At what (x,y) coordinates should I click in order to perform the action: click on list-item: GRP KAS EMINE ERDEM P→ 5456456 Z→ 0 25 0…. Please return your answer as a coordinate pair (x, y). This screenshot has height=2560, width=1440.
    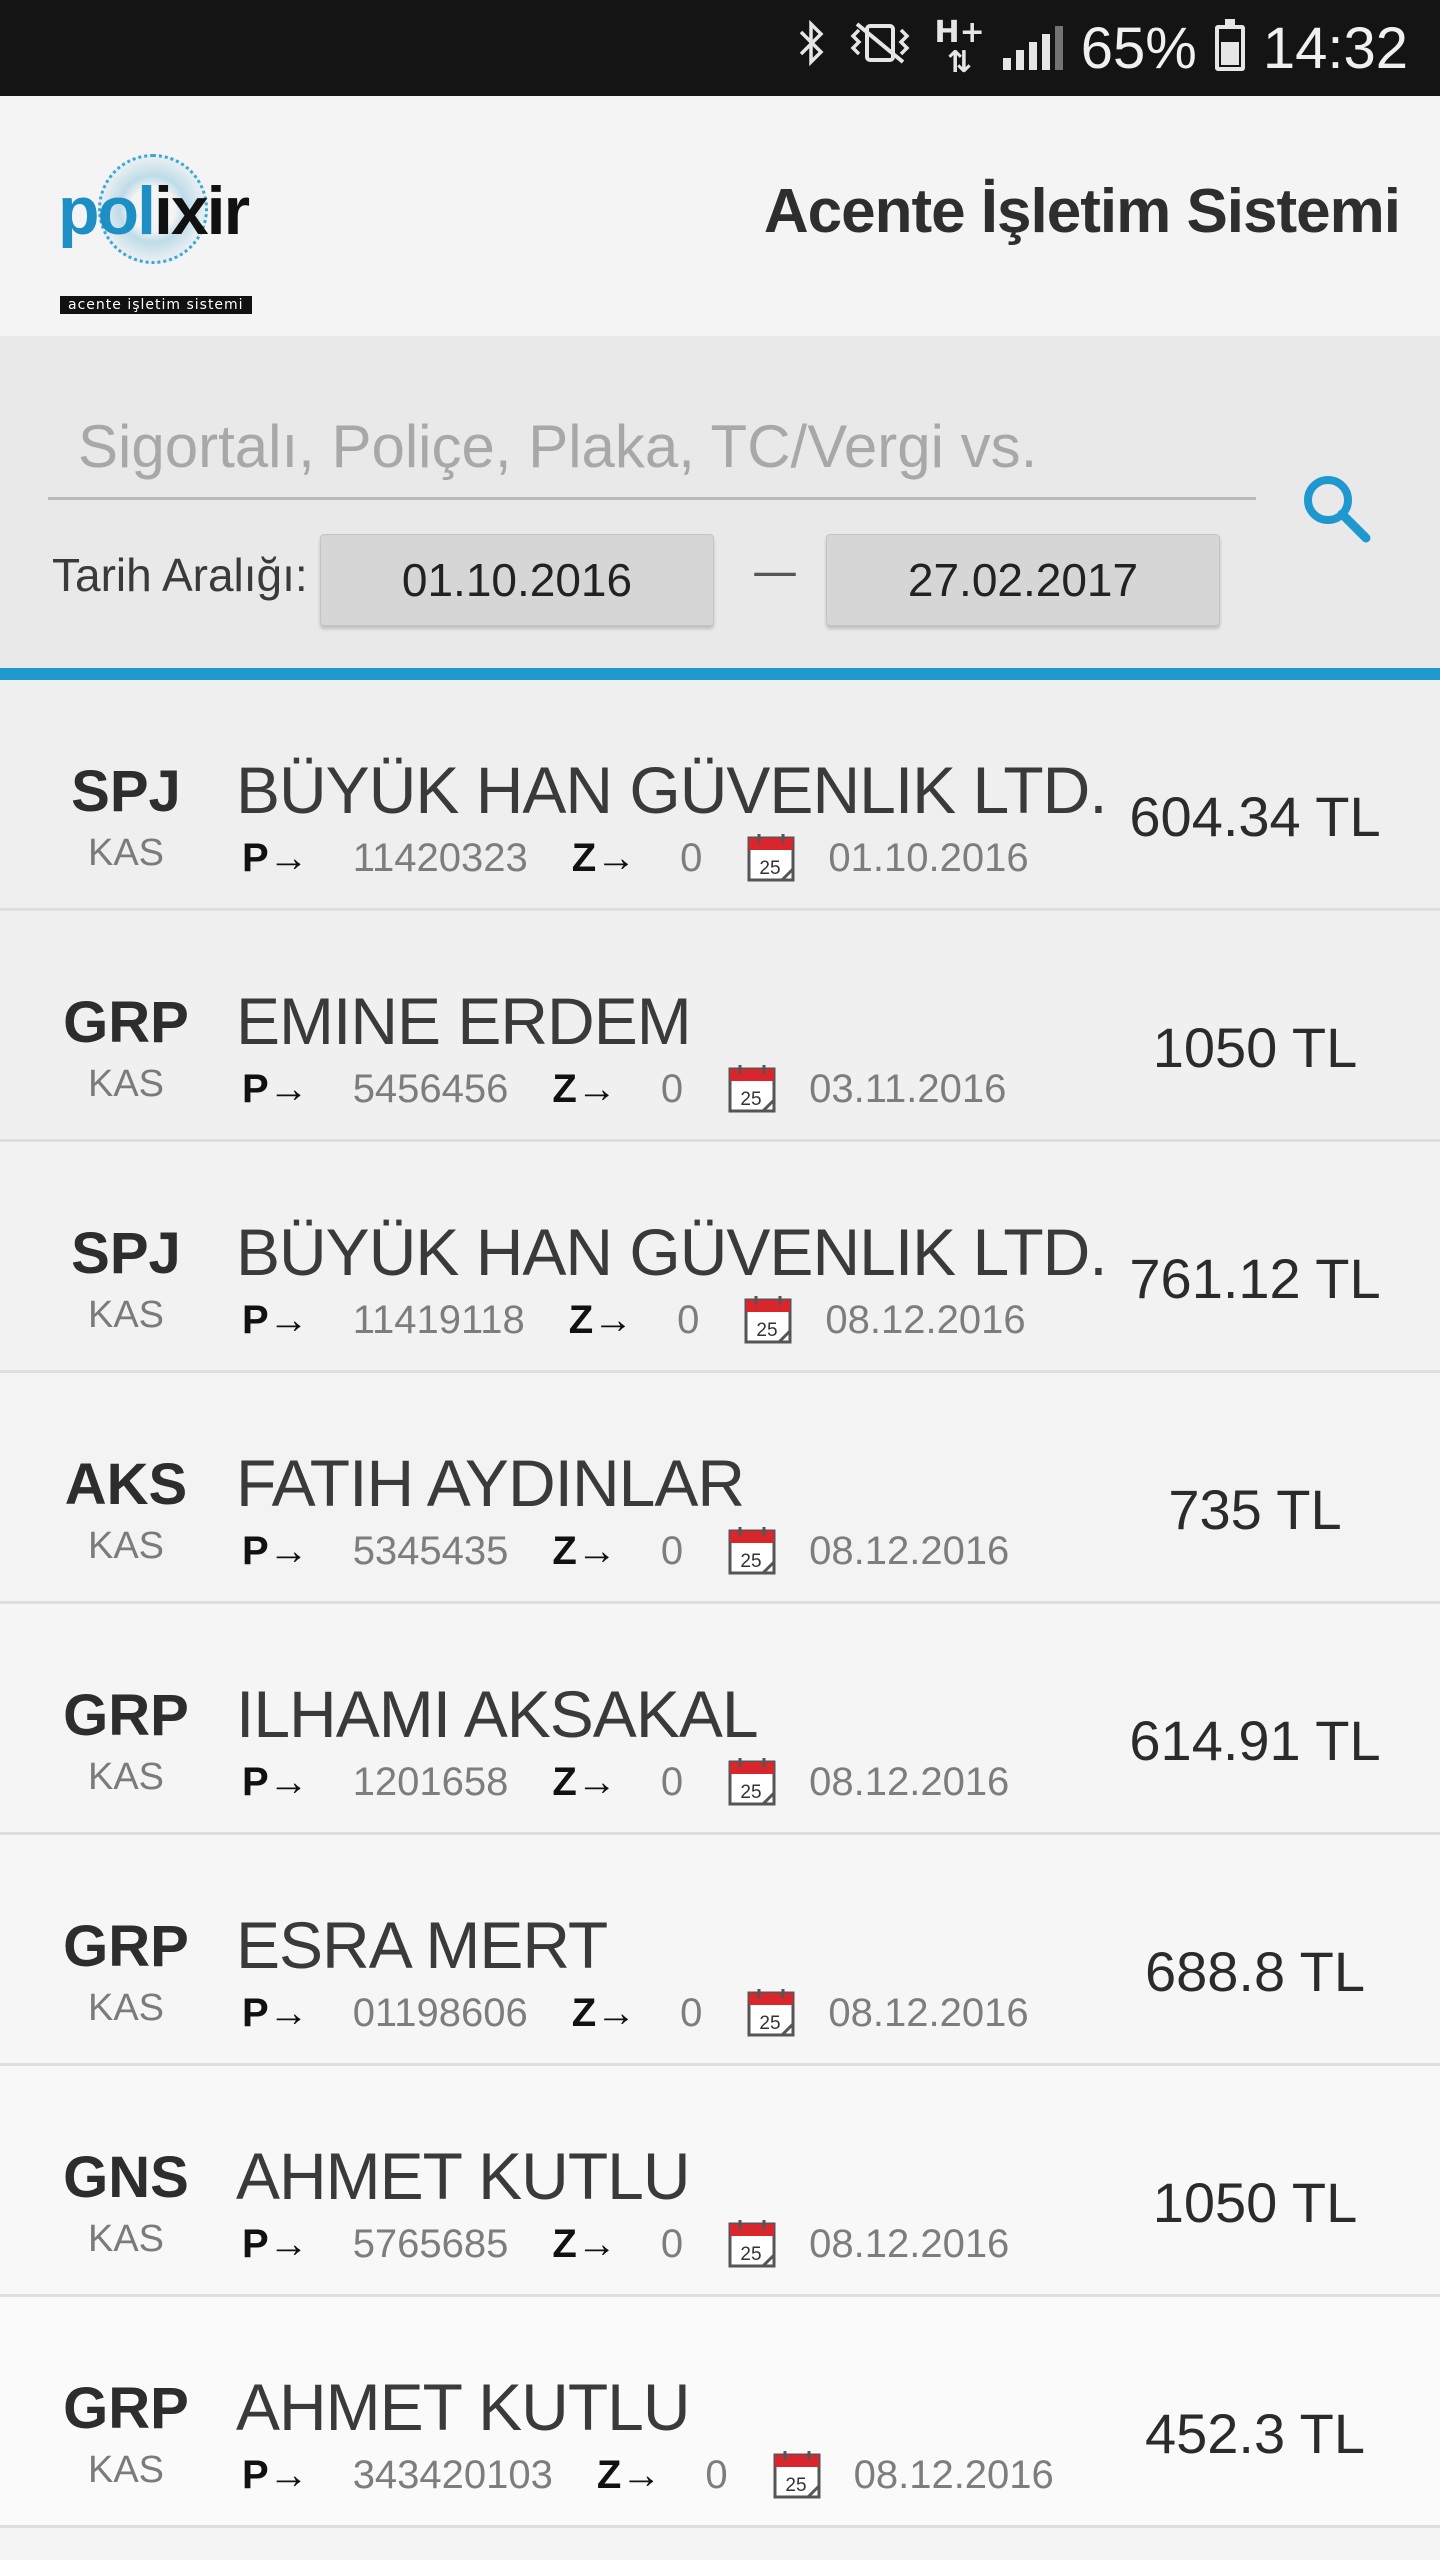
    Looking at the image, I should click on (720, 1026).